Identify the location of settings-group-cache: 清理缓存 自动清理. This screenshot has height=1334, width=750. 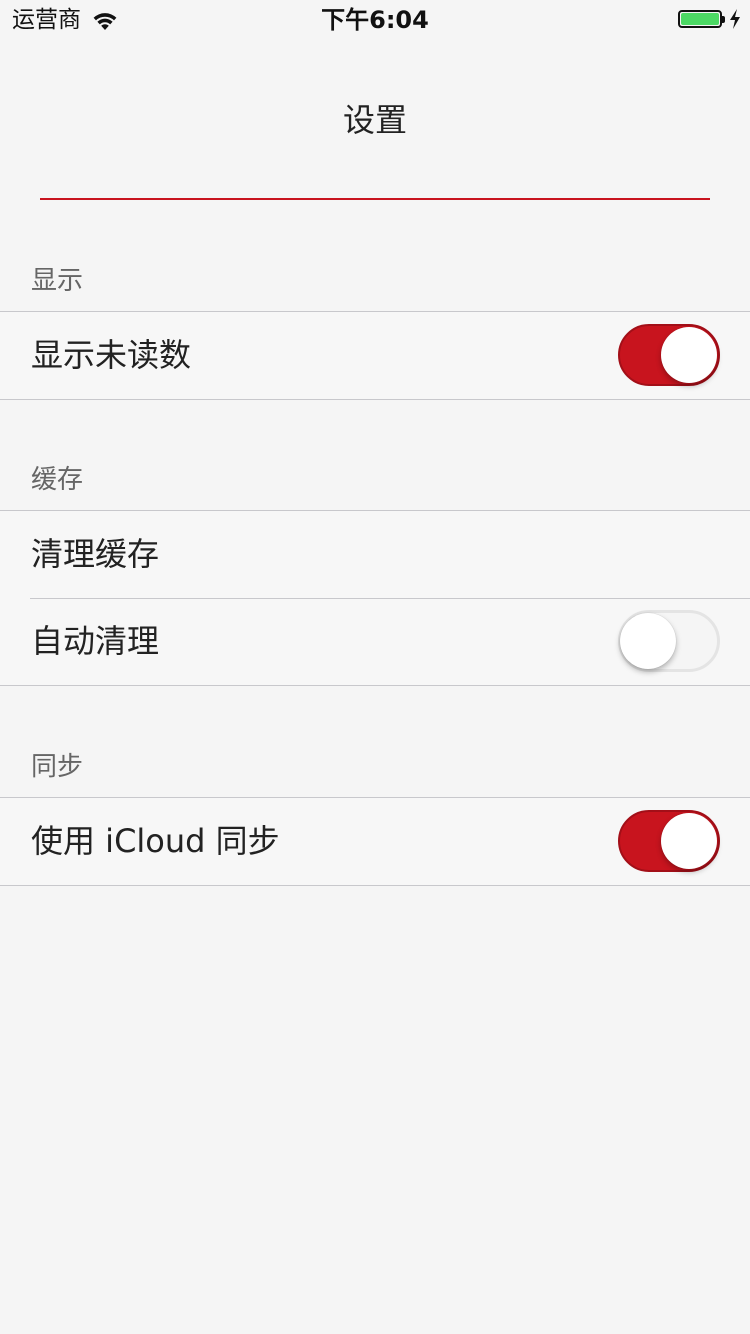
(375, 598).